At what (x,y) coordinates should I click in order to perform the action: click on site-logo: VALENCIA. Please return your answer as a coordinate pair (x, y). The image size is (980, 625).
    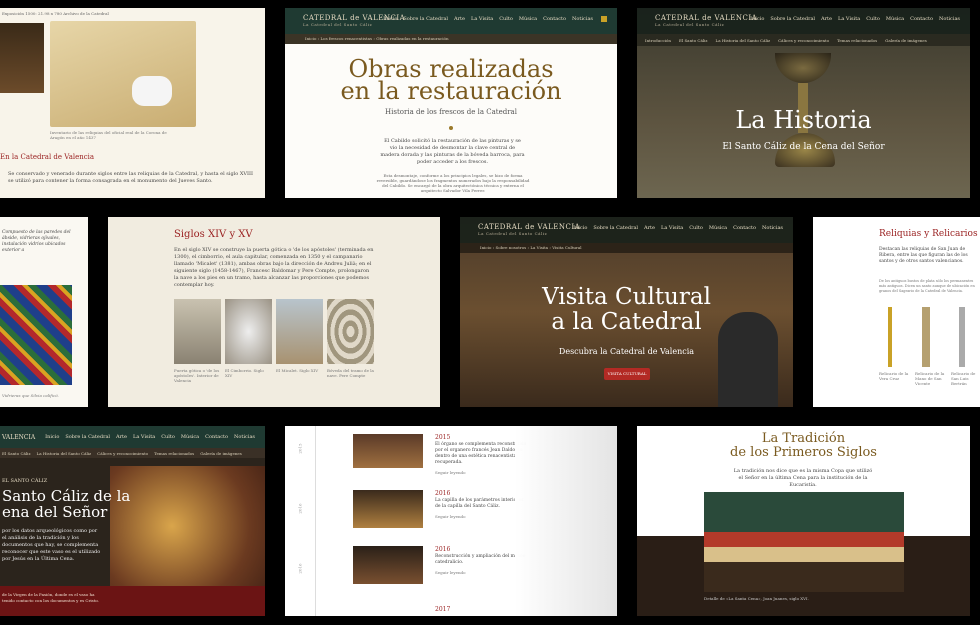
    Looking at the image, I should click on (18, 437).